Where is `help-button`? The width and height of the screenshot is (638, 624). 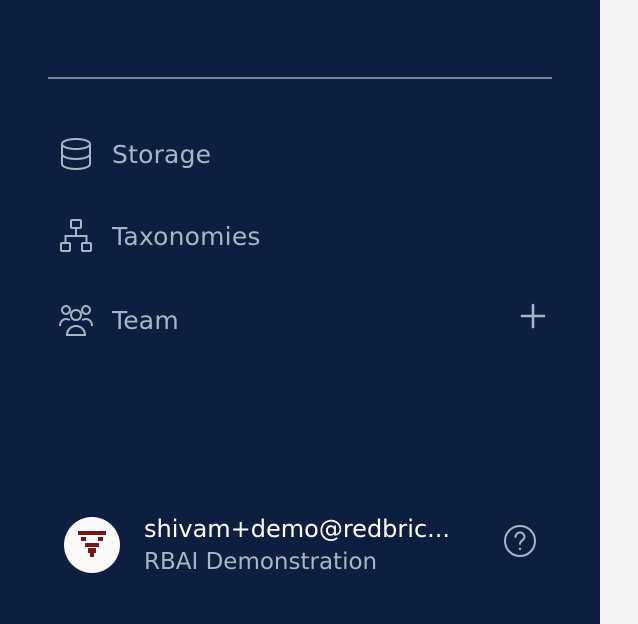 help-button is located at coordinates (520, 543).